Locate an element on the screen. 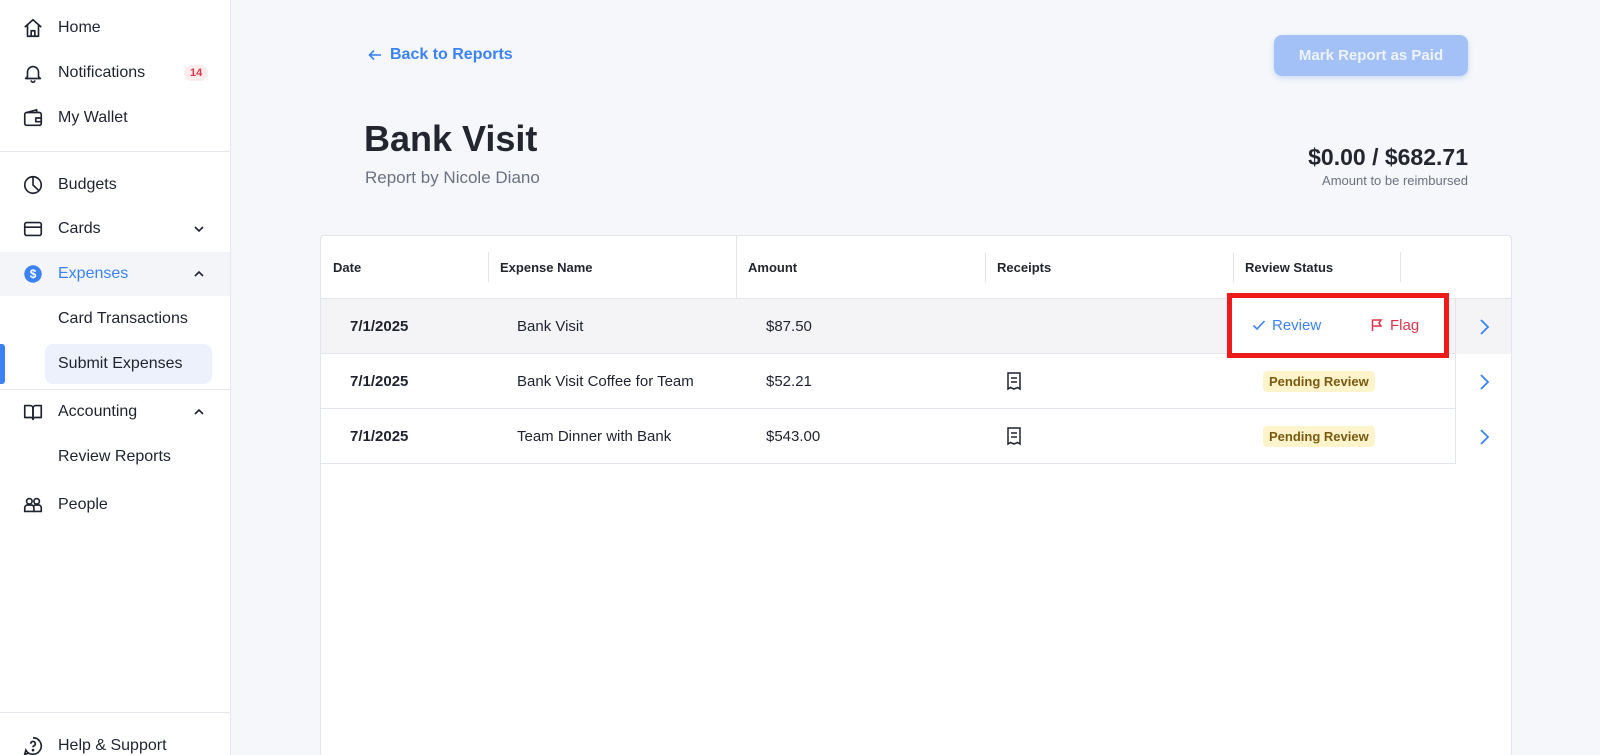 The image size is (1600, 755). review-actions-highlight: Review Flag is located at coordinates (1338, 325).